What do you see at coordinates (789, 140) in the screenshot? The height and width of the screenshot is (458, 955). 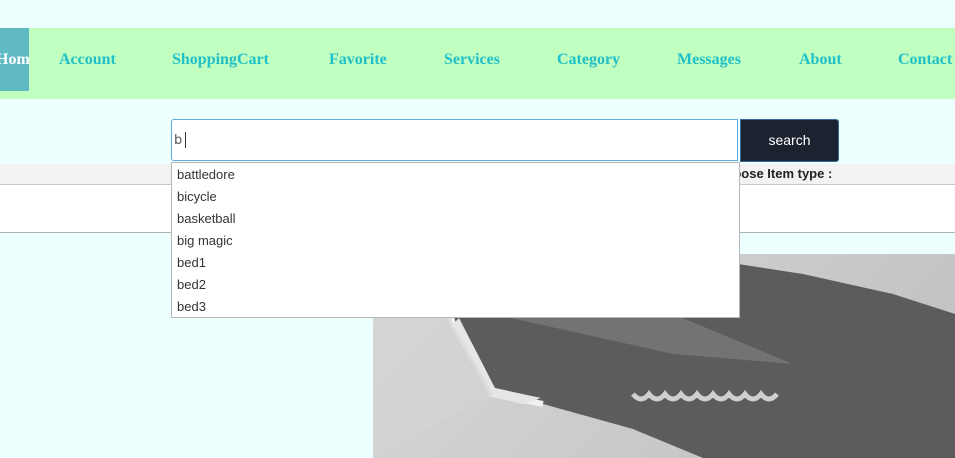 I see `search-button: search` at bounding box center [789, 140].